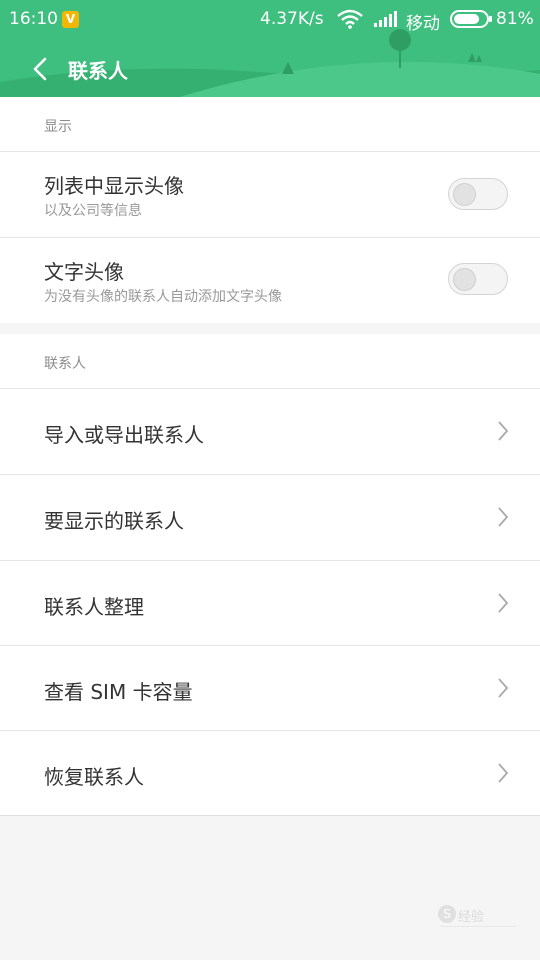 The height and width of the screenshot is (960, 540). Describe the element at coordinates (114, 521) in the screenshot. I see `menu-item-label: 要显示的联系人` at that location.